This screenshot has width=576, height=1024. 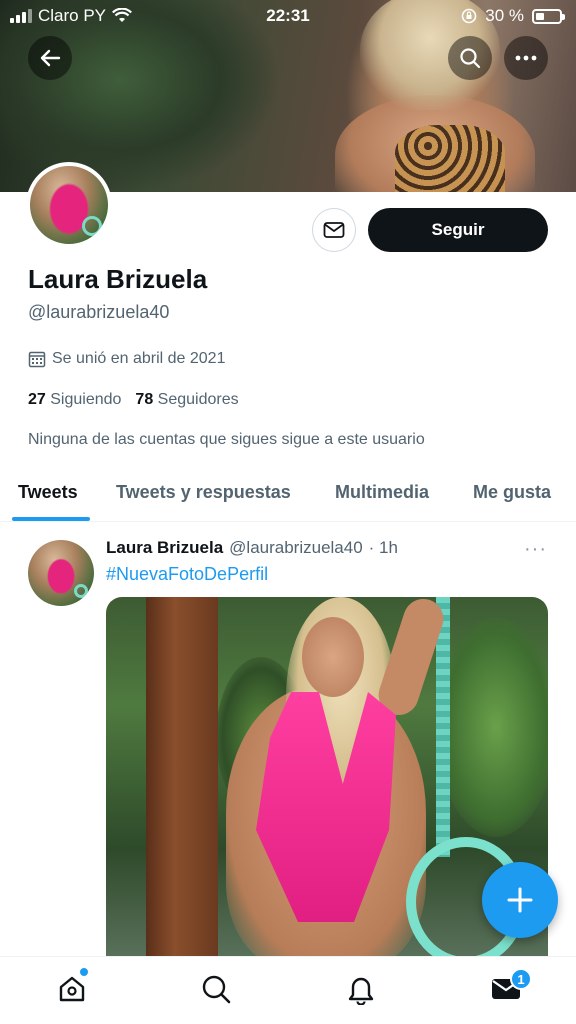 What do you see at coordinates (187, 574) in the screenshot?
I see `tweet-hashtag: #NuevaFotoDePerfil` at bounding box center [187, 574].